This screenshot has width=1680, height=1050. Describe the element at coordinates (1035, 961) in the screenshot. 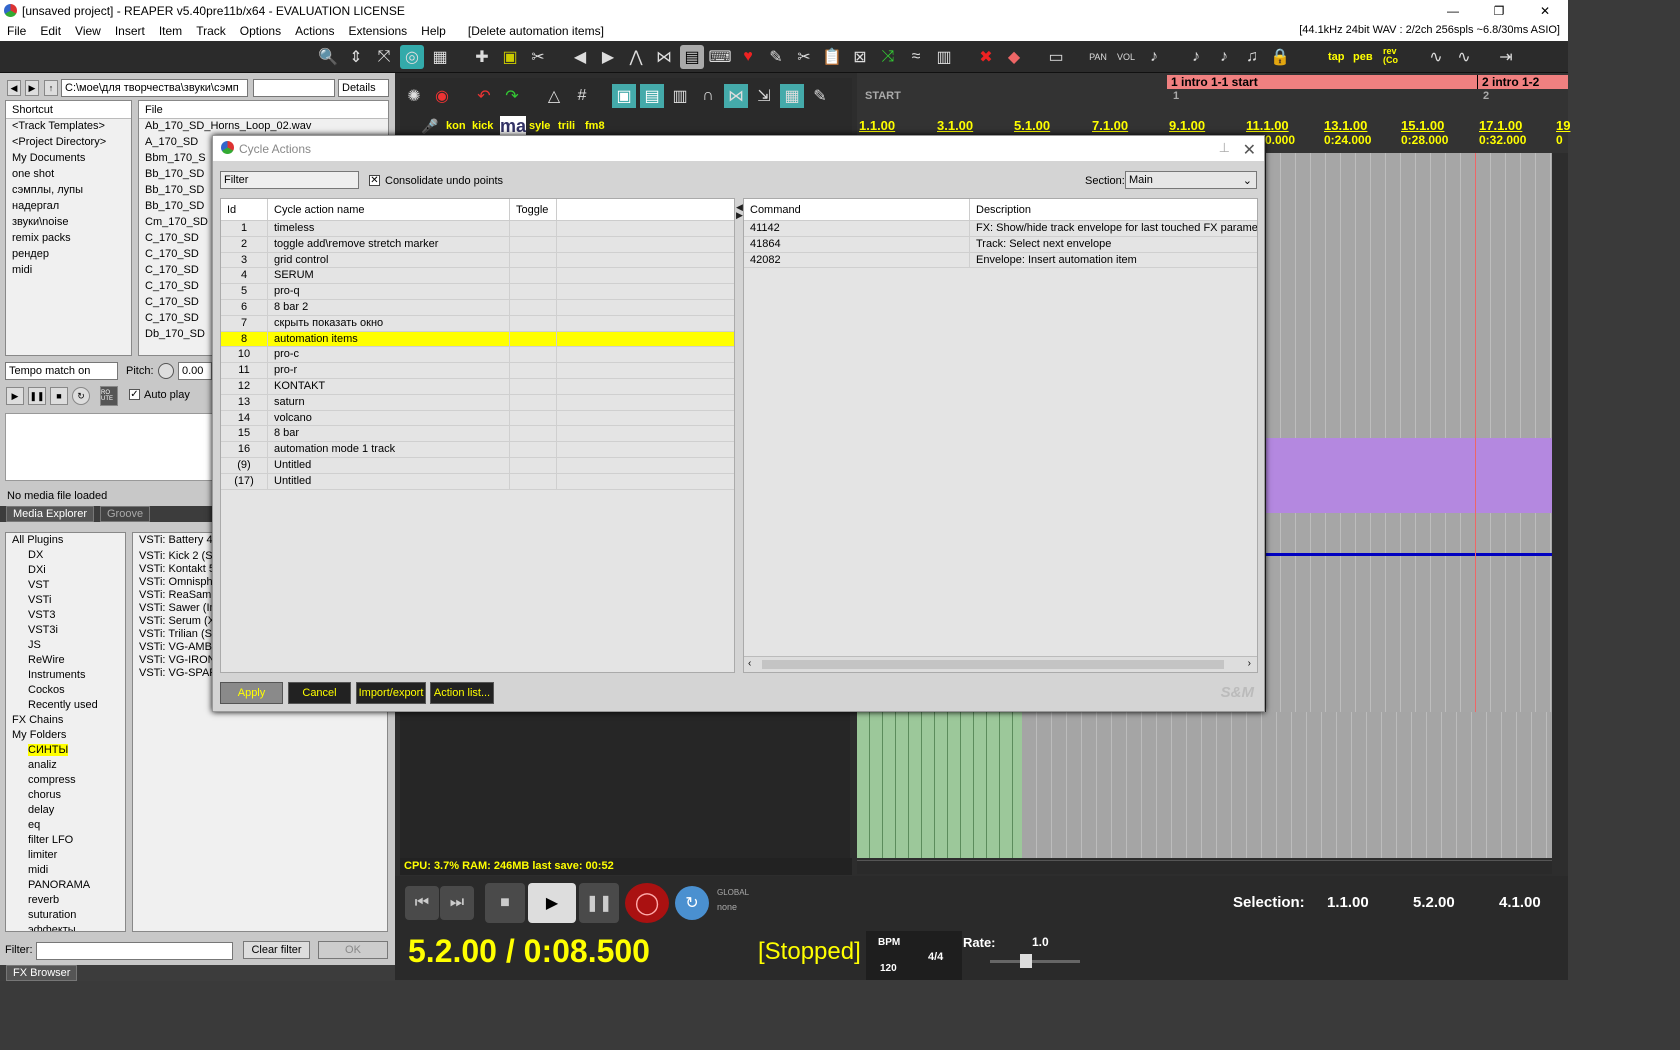

I see `rate-slider` at that location.